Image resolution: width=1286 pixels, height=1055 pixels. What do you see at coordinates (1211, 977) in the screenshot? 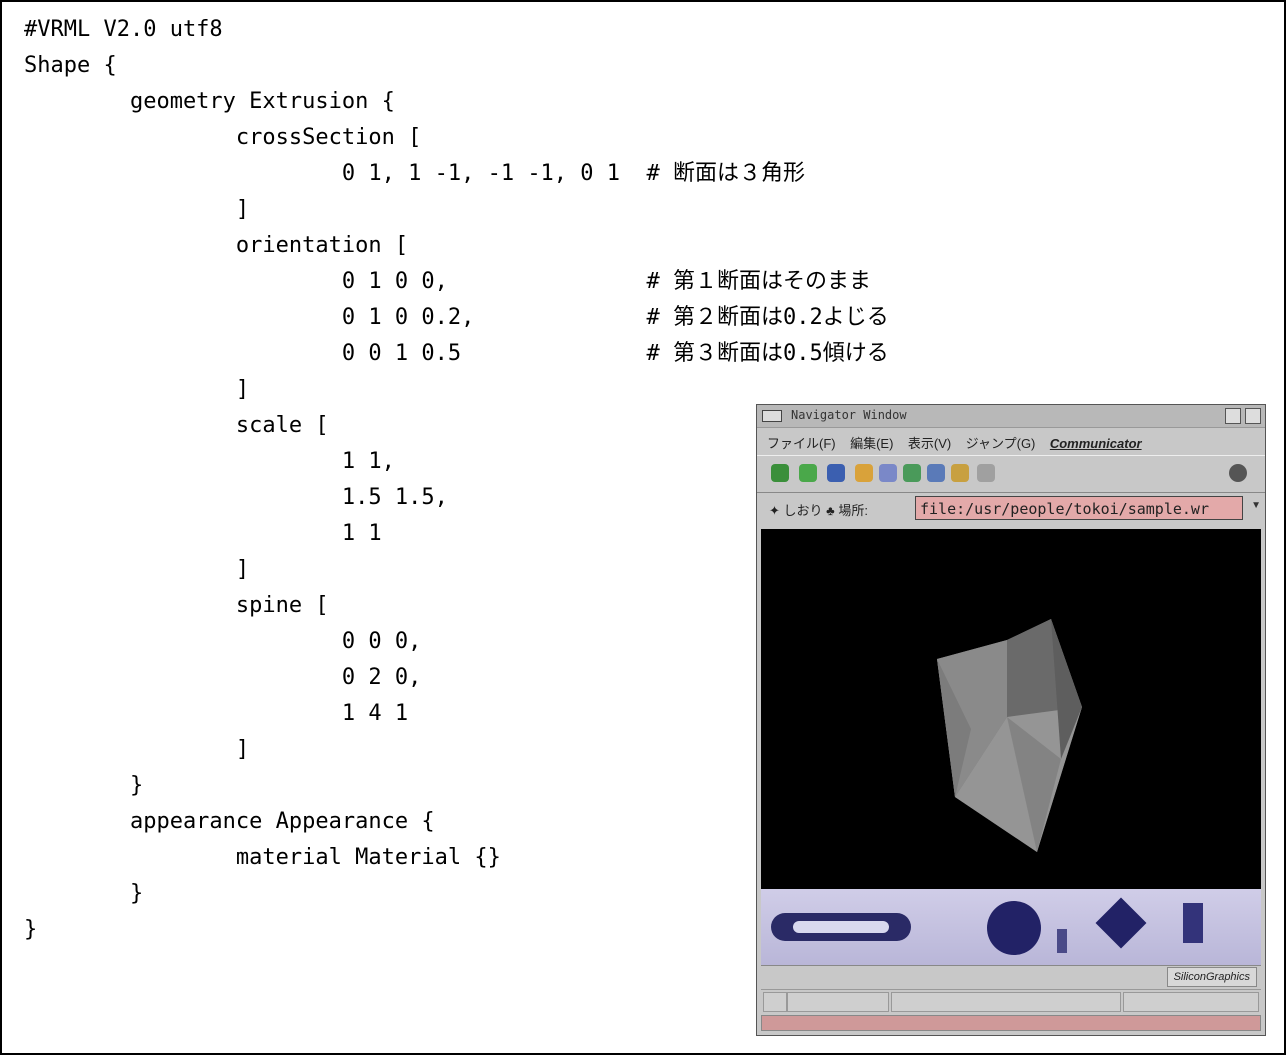
I see `sgi-logo: SiliconGraphics` at bounding box center [1211, 977].